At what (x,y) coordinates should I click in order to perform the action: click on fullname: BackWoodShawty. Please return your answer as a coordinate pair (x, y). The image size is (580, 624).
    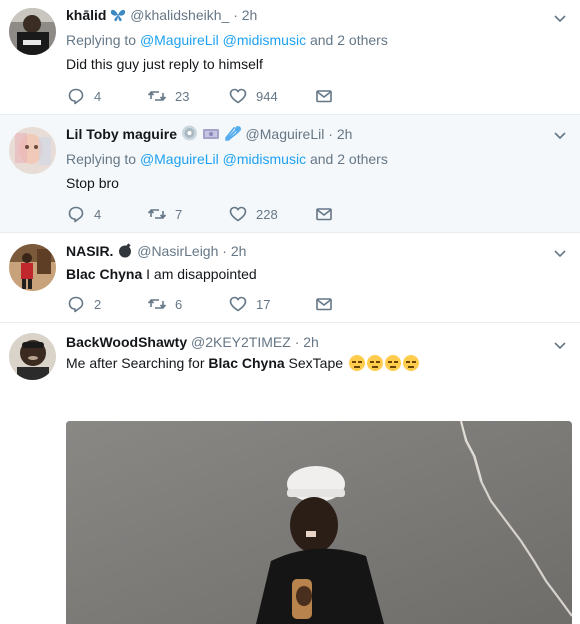
    Looking at the image, I should click on (126, 342).